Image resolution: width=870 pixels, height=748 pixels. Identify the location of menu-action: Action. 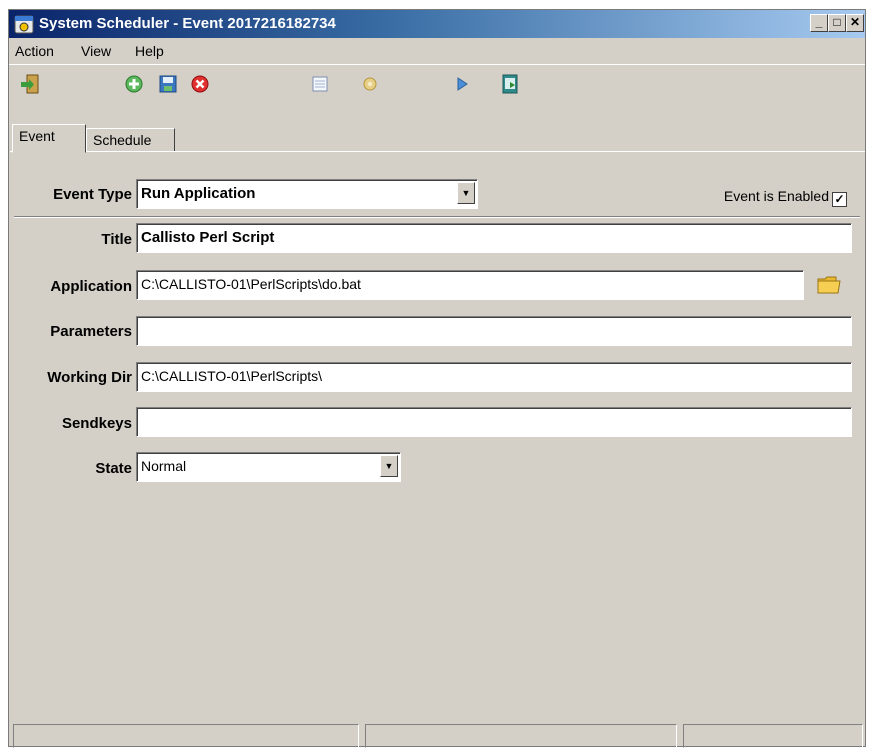
(34, 51).